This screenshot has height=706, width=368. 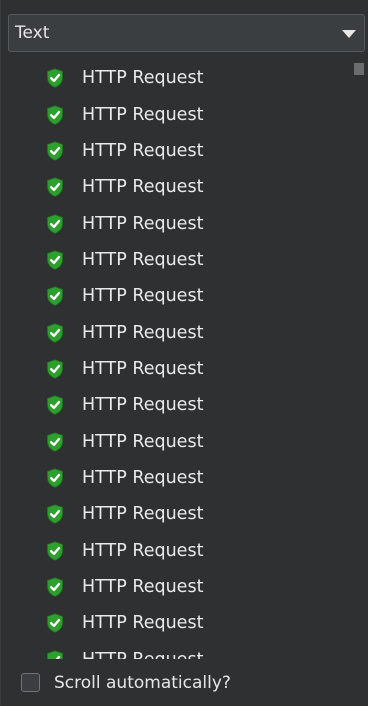 I want to click on view-mode-selected-value: Text, so click(x=32, y=33).